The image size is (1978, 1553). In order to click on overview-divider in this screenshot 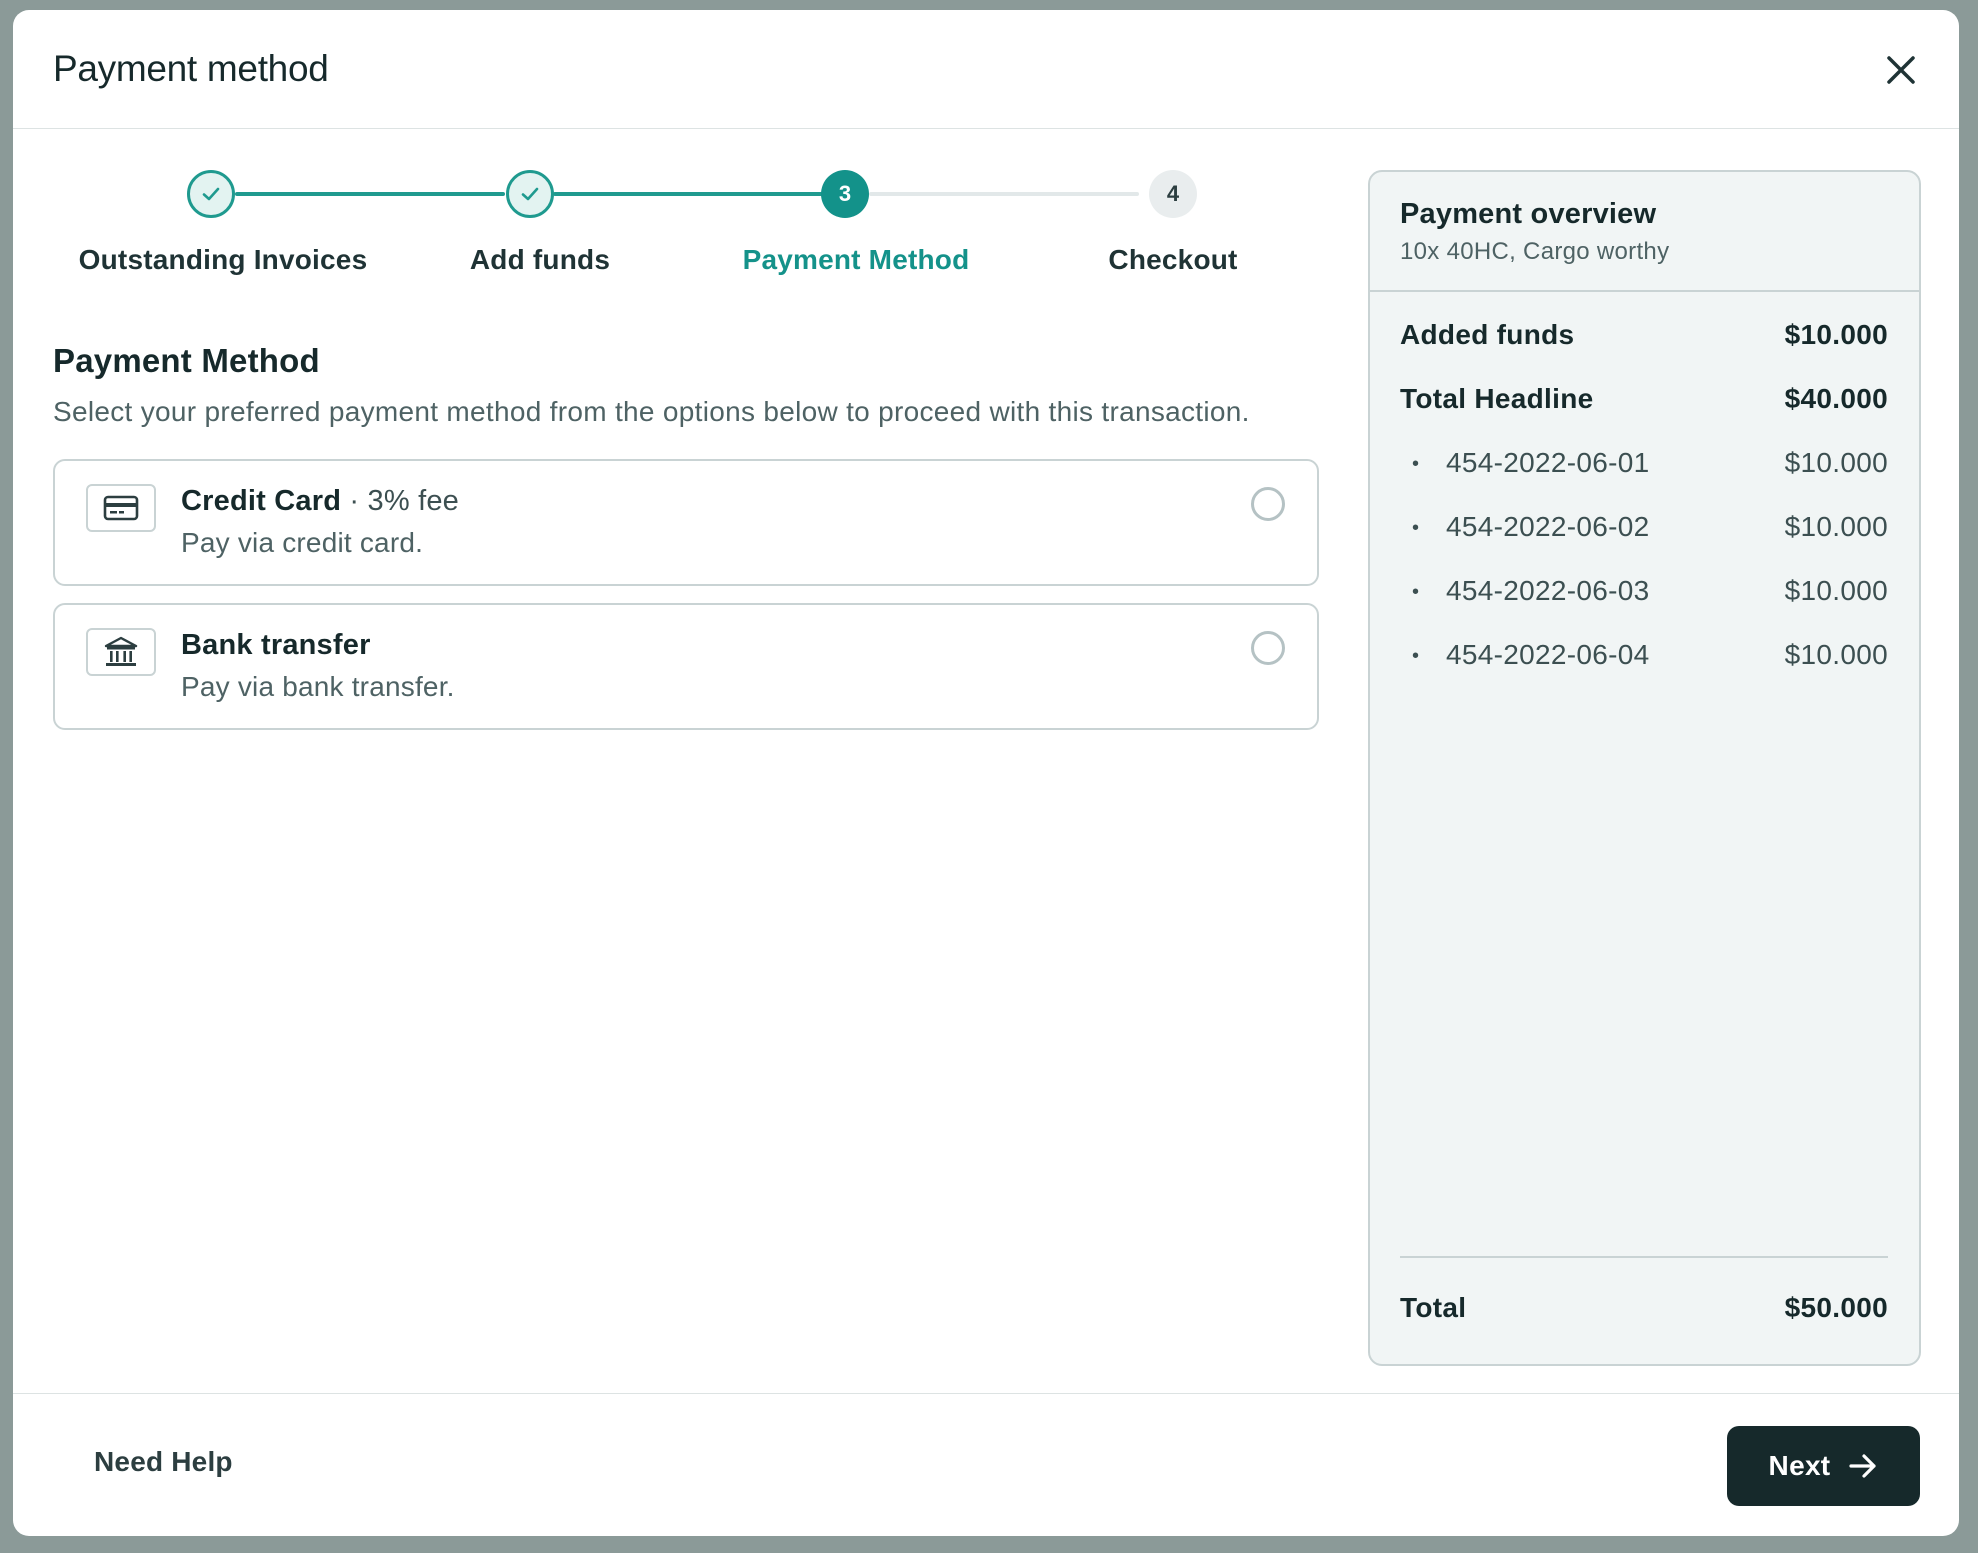, I will do `click(1644, 1257)`.